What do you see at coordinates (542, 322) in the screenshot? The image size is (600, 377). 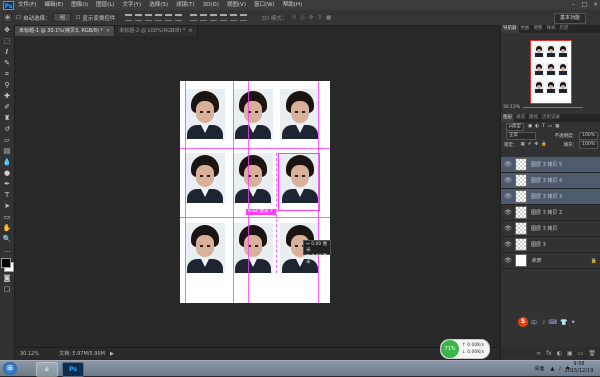 I see `ime-punct-icon: ☽` at bounding box center [542, 322].